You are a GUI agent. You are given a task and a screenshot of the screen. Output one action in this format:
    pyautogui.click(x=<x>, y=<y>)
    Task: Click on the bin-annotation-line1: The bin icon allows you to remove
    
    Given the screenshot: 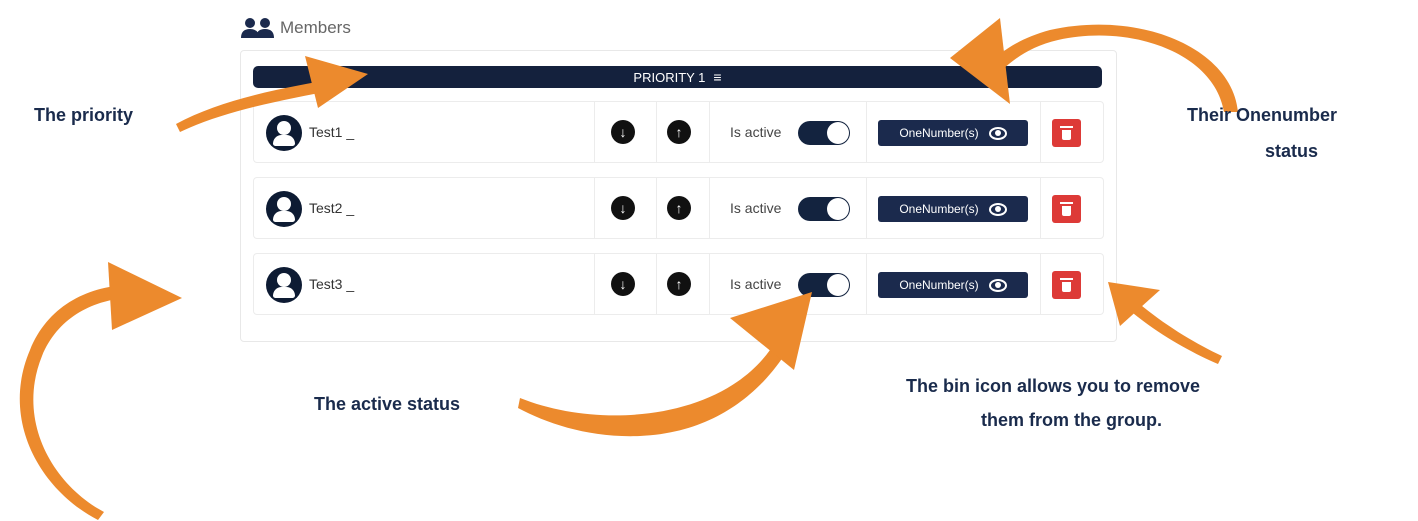 What is the action you would take?
    pyautogui.click(x=1053, y=386)
    